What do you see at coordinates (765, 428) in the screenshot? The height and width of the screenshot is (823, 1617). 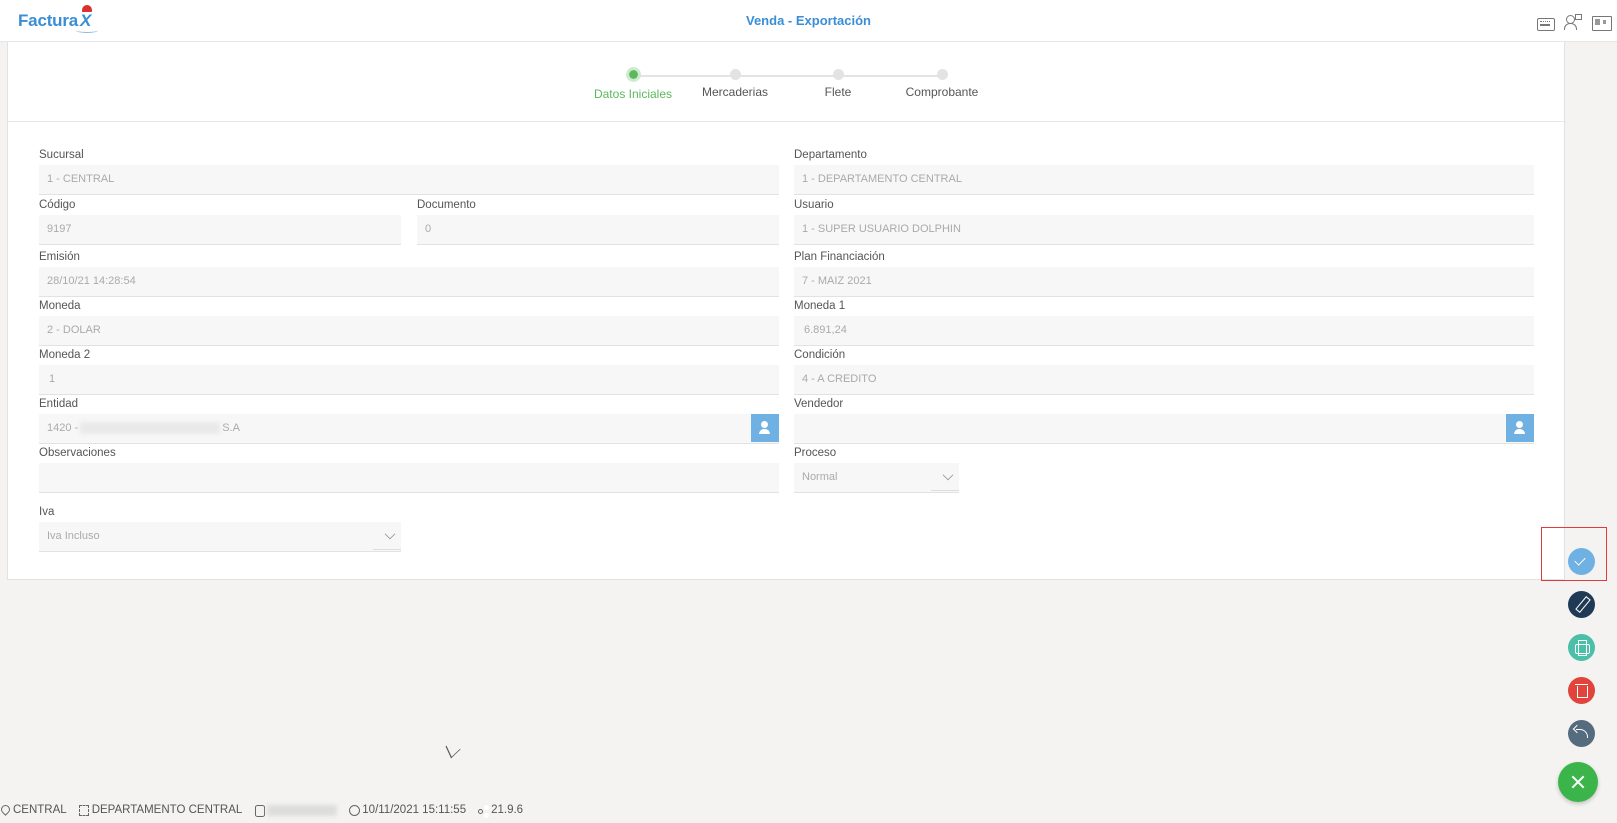 I see `entidad-search-button` at bounding box center [765, 428].